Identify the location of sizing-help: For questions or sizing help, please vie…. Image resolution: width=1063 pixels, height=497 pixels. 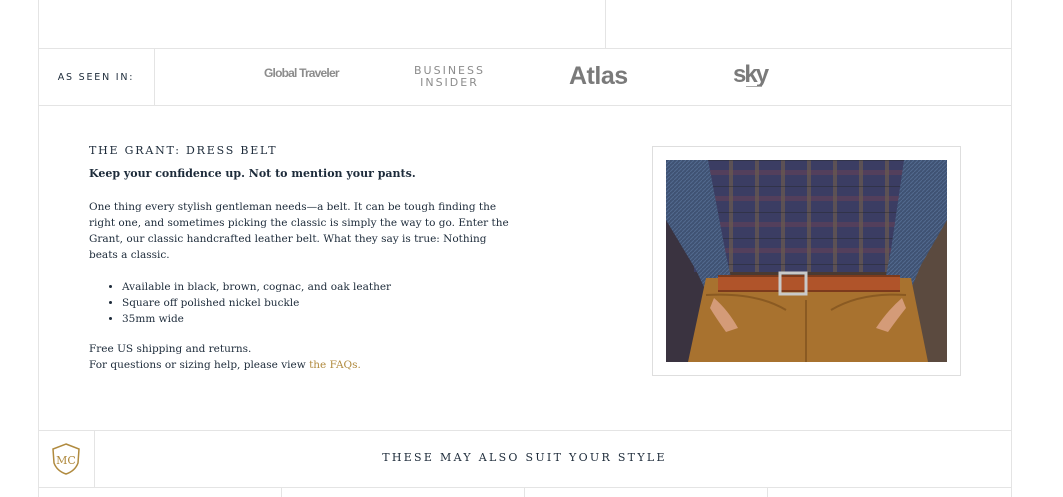
(225, 365).